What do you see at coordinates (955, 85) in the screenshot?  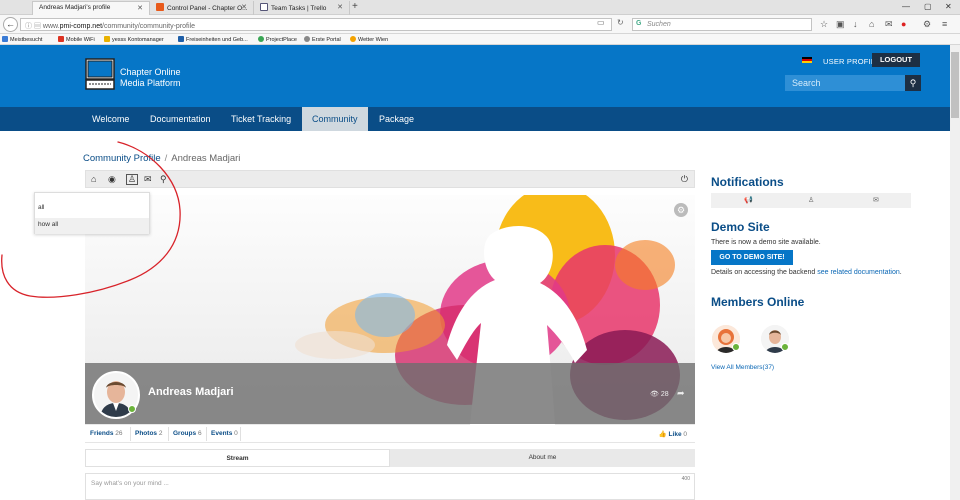 I see `page-scrollbar-thumb` at bounding box center [955, 85].